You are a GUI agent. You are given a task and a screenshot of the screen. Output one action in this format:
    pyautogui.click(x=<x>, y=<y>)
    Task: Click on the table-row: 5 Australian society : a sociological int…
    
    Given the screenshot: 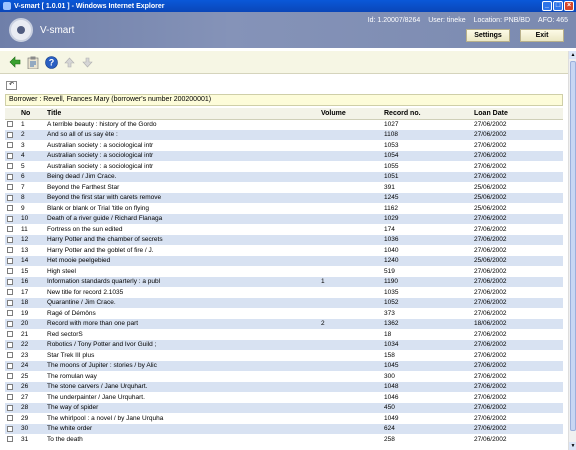 What is the action you would take?
    pyautogui.click(x=284, y=166)
    